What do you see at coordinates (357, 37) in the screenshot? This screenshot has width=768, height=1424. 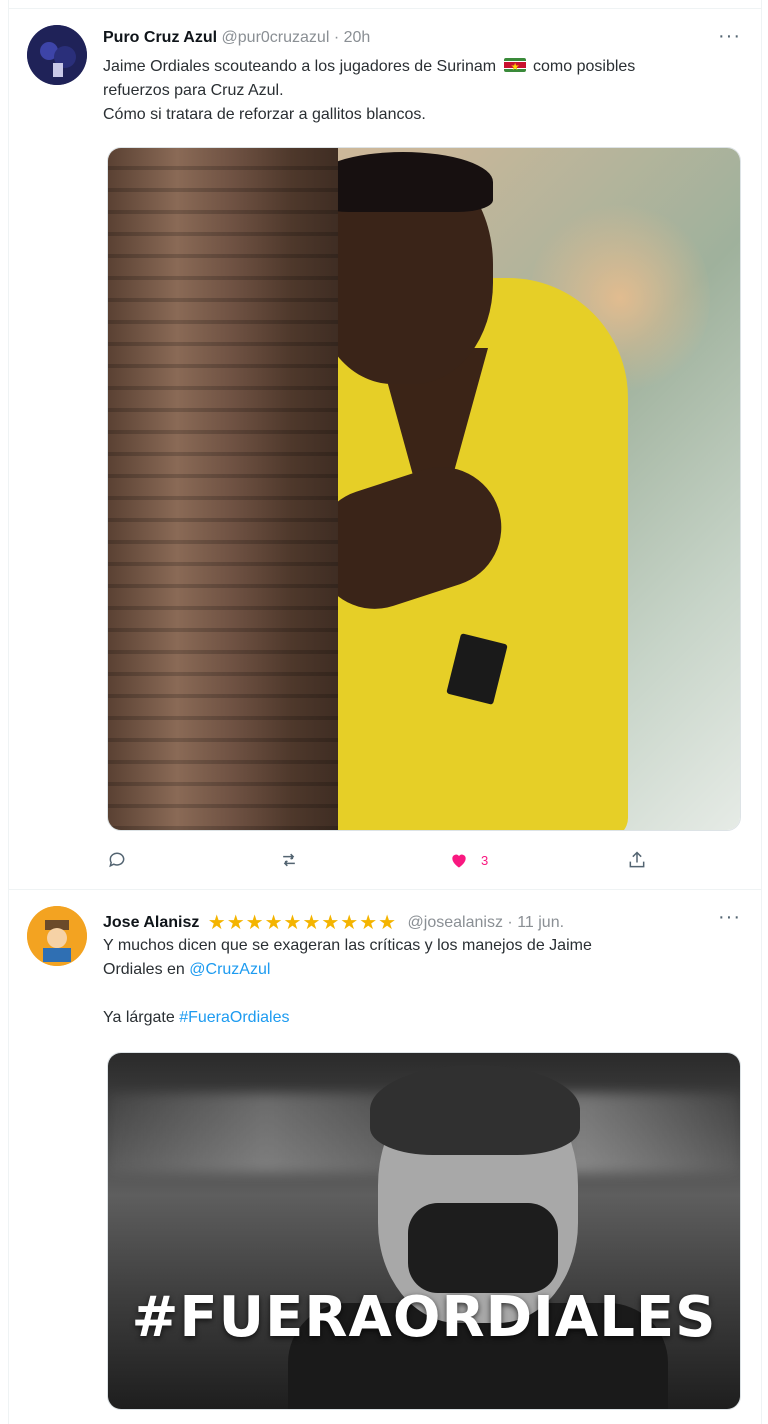 I see `timestamp: 20h` at bounding box center [357, 37].